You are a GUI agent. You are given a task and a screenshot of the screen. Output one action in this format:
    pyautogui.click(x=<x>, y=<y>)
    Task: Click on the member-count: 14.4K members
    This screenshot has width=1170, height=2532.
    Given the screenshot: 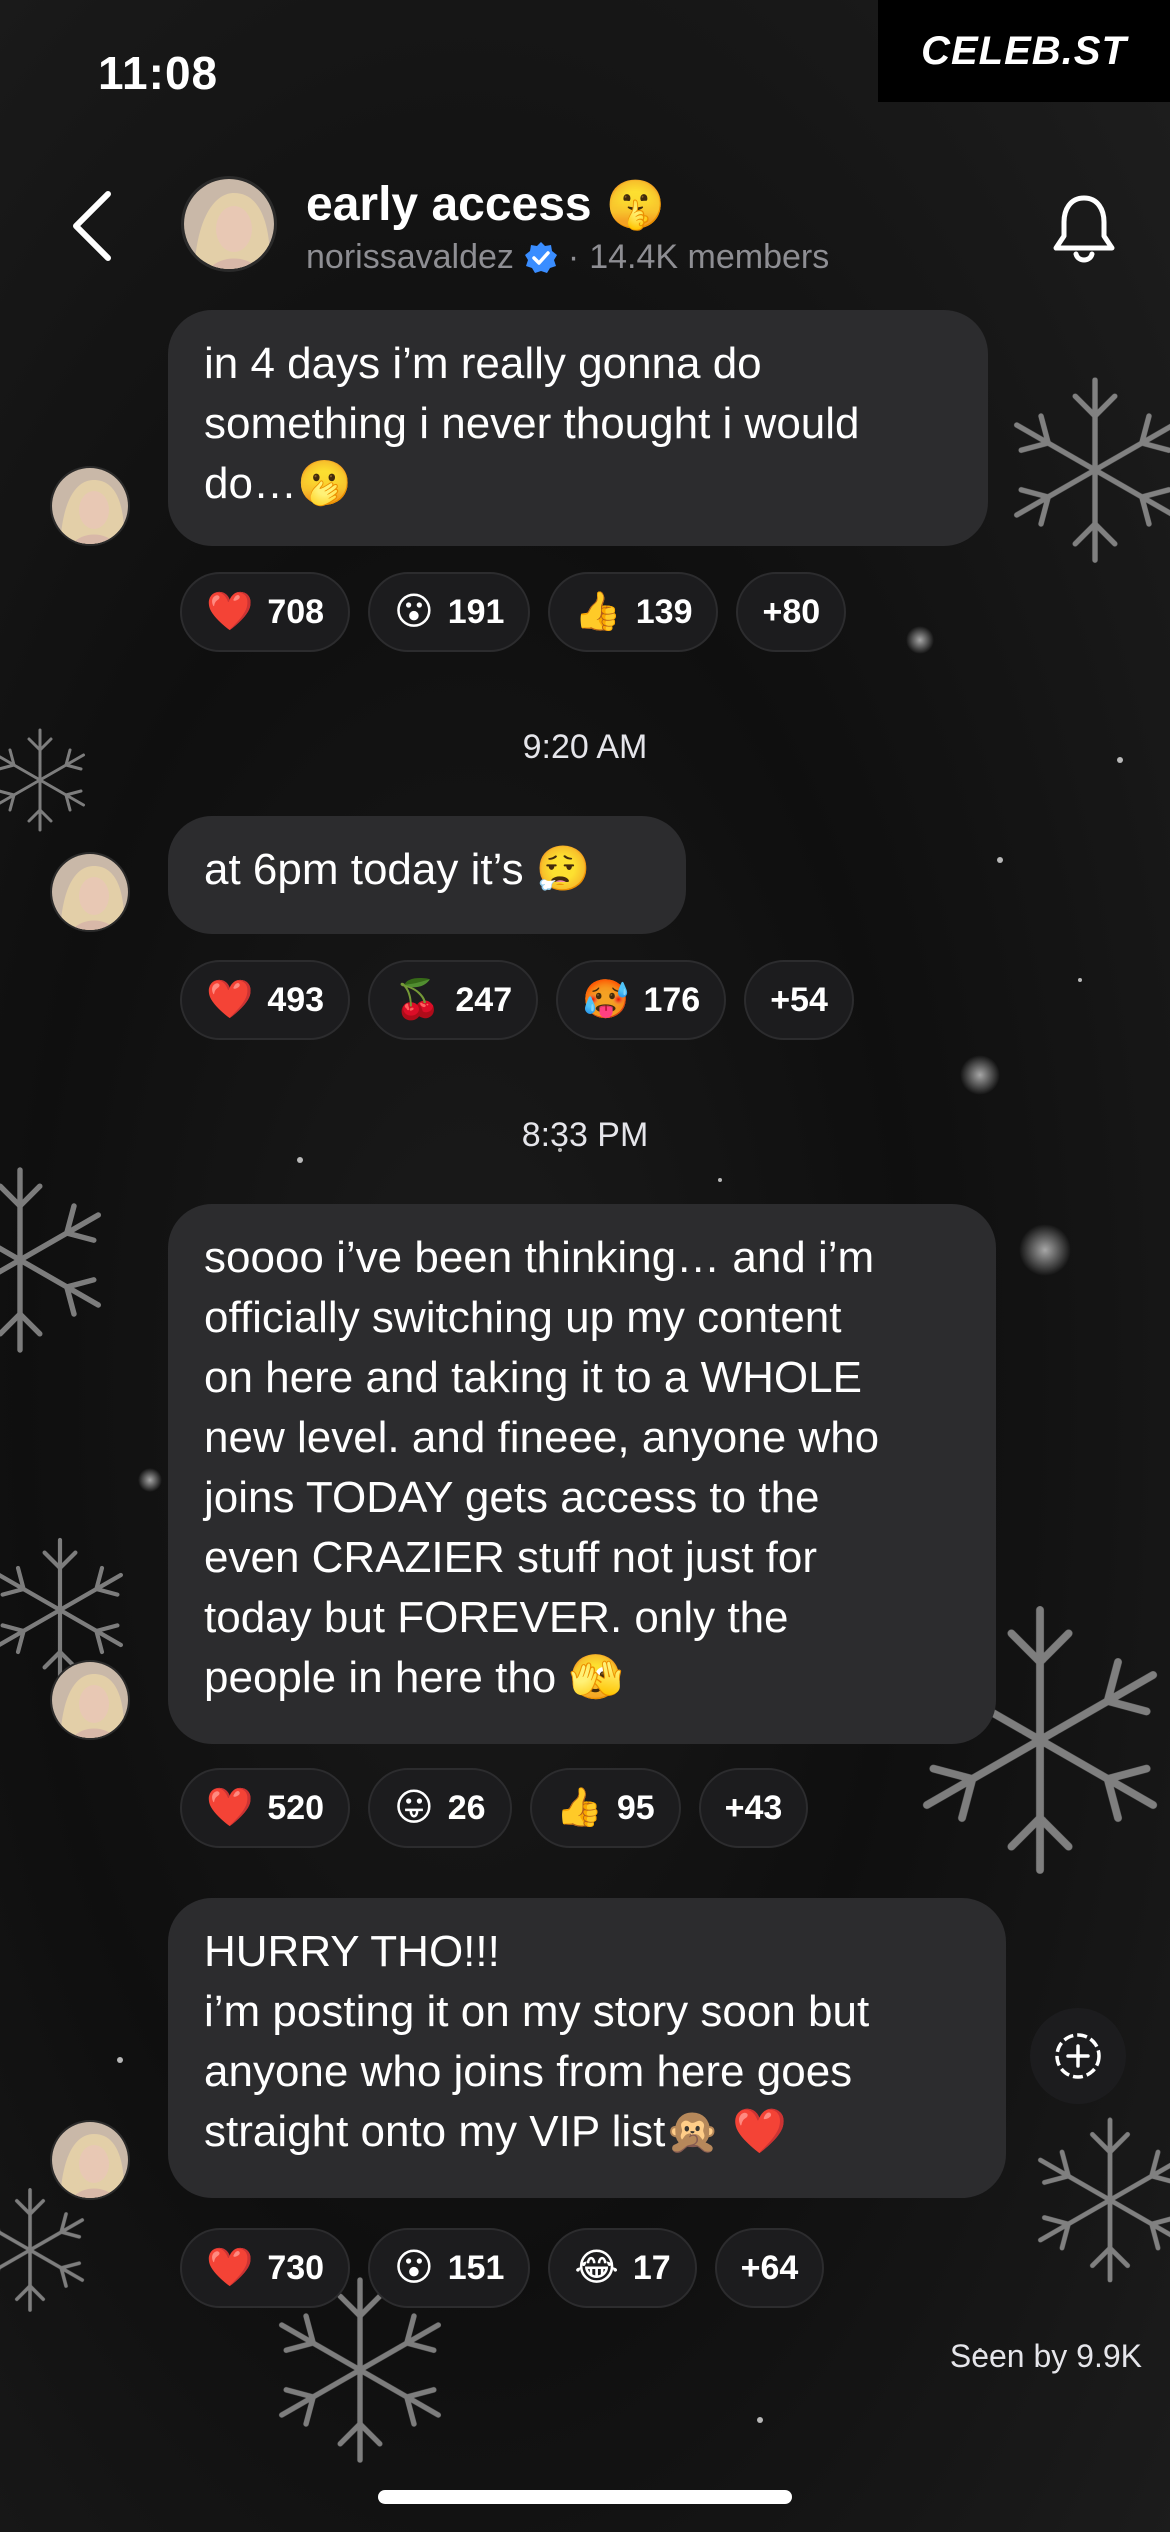 What is the action you would take?
    pyautogui.click(x=709, y=257)
    